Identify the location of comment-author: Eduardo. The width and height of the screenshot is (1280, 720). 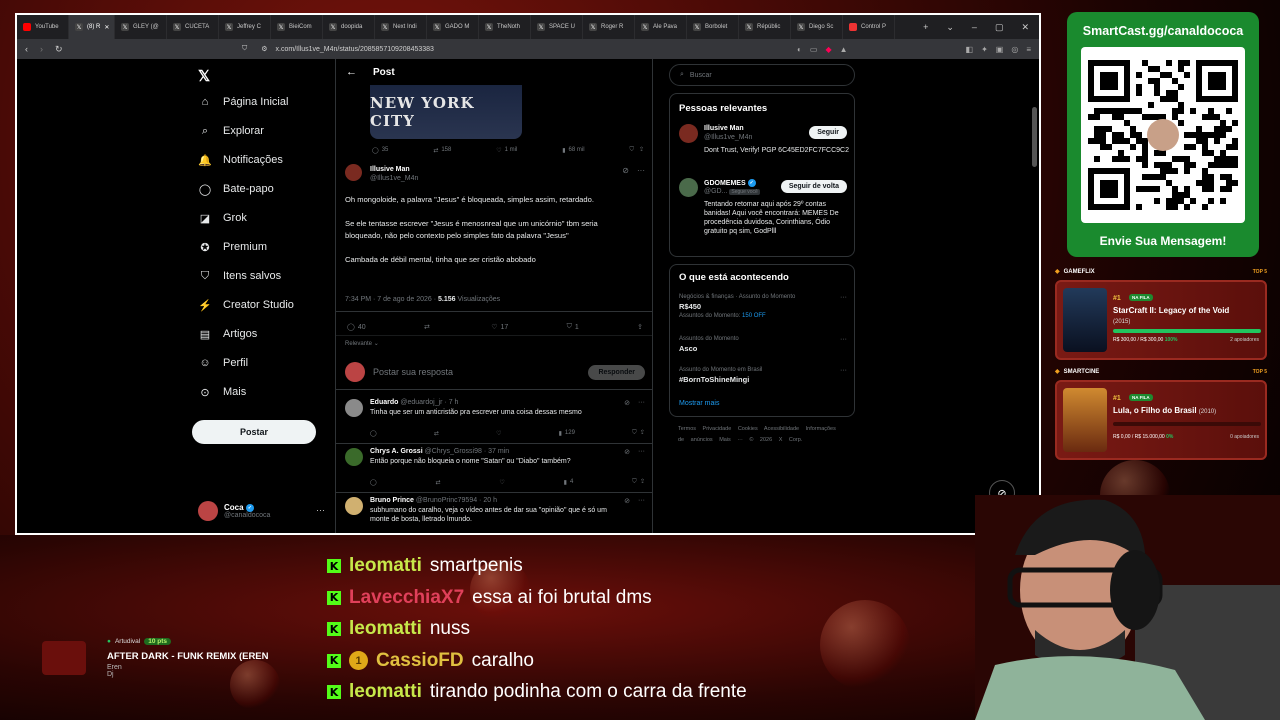
(384, 402).